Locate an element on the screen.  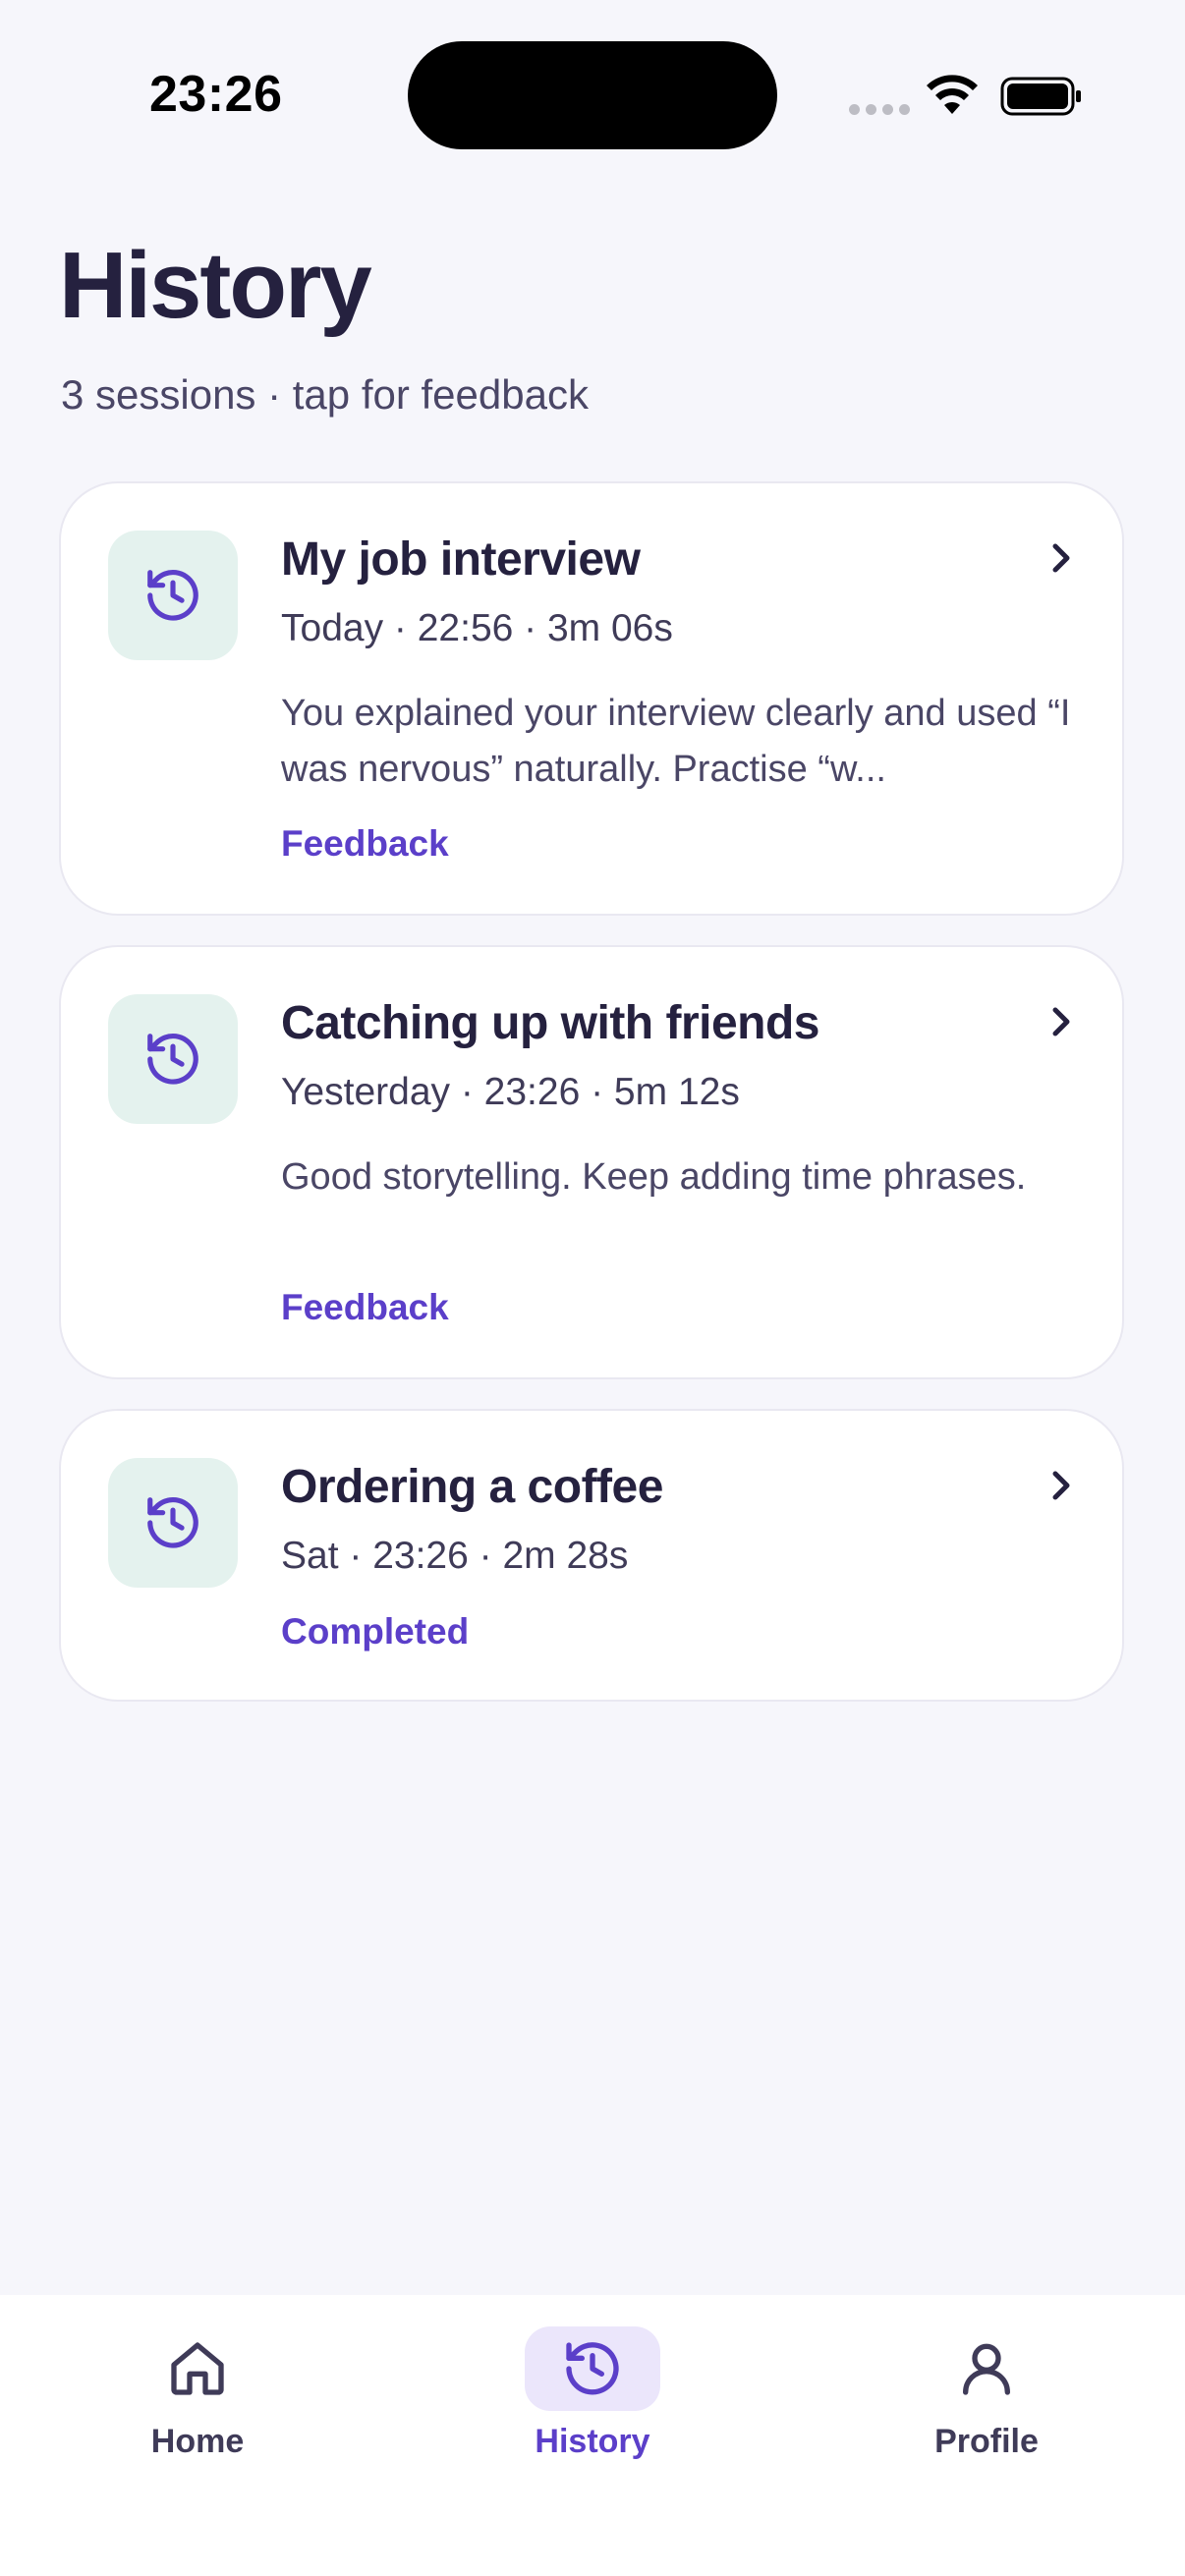
profile-icon is located at coordinates (987, 2369).